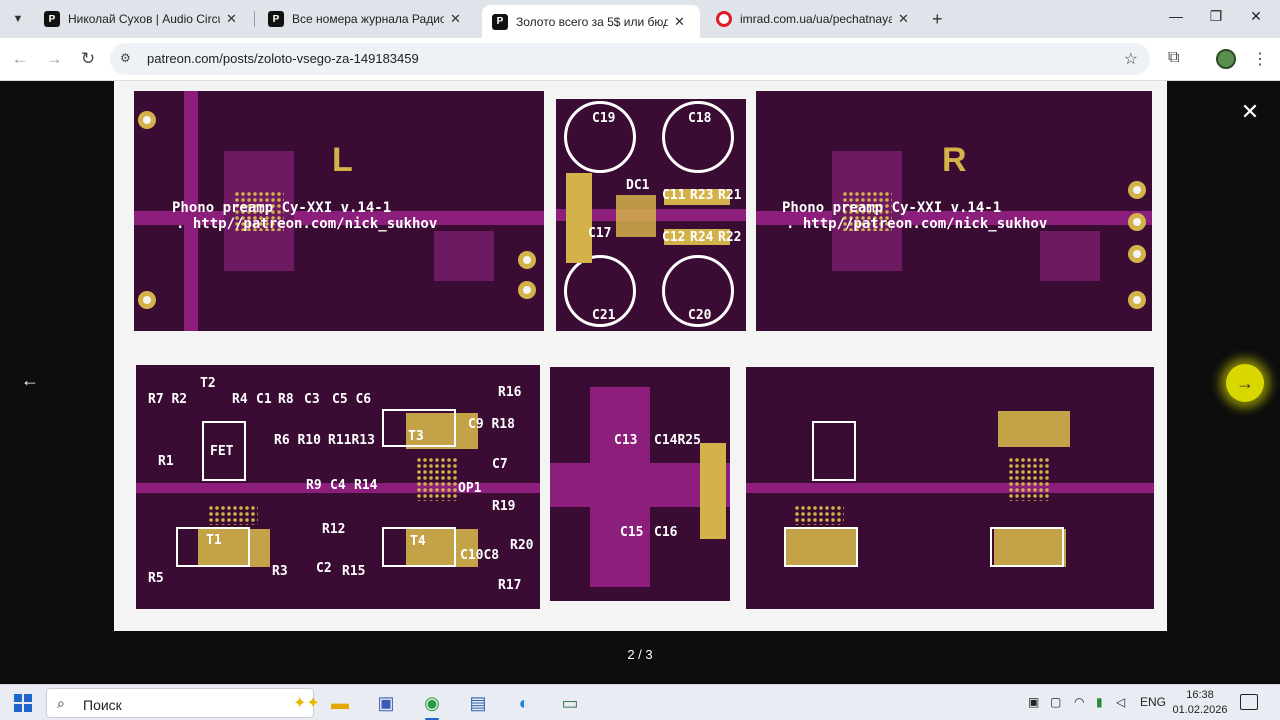 The image size is (1280, 720). I want to click on tab-divider, so click(254, 19).